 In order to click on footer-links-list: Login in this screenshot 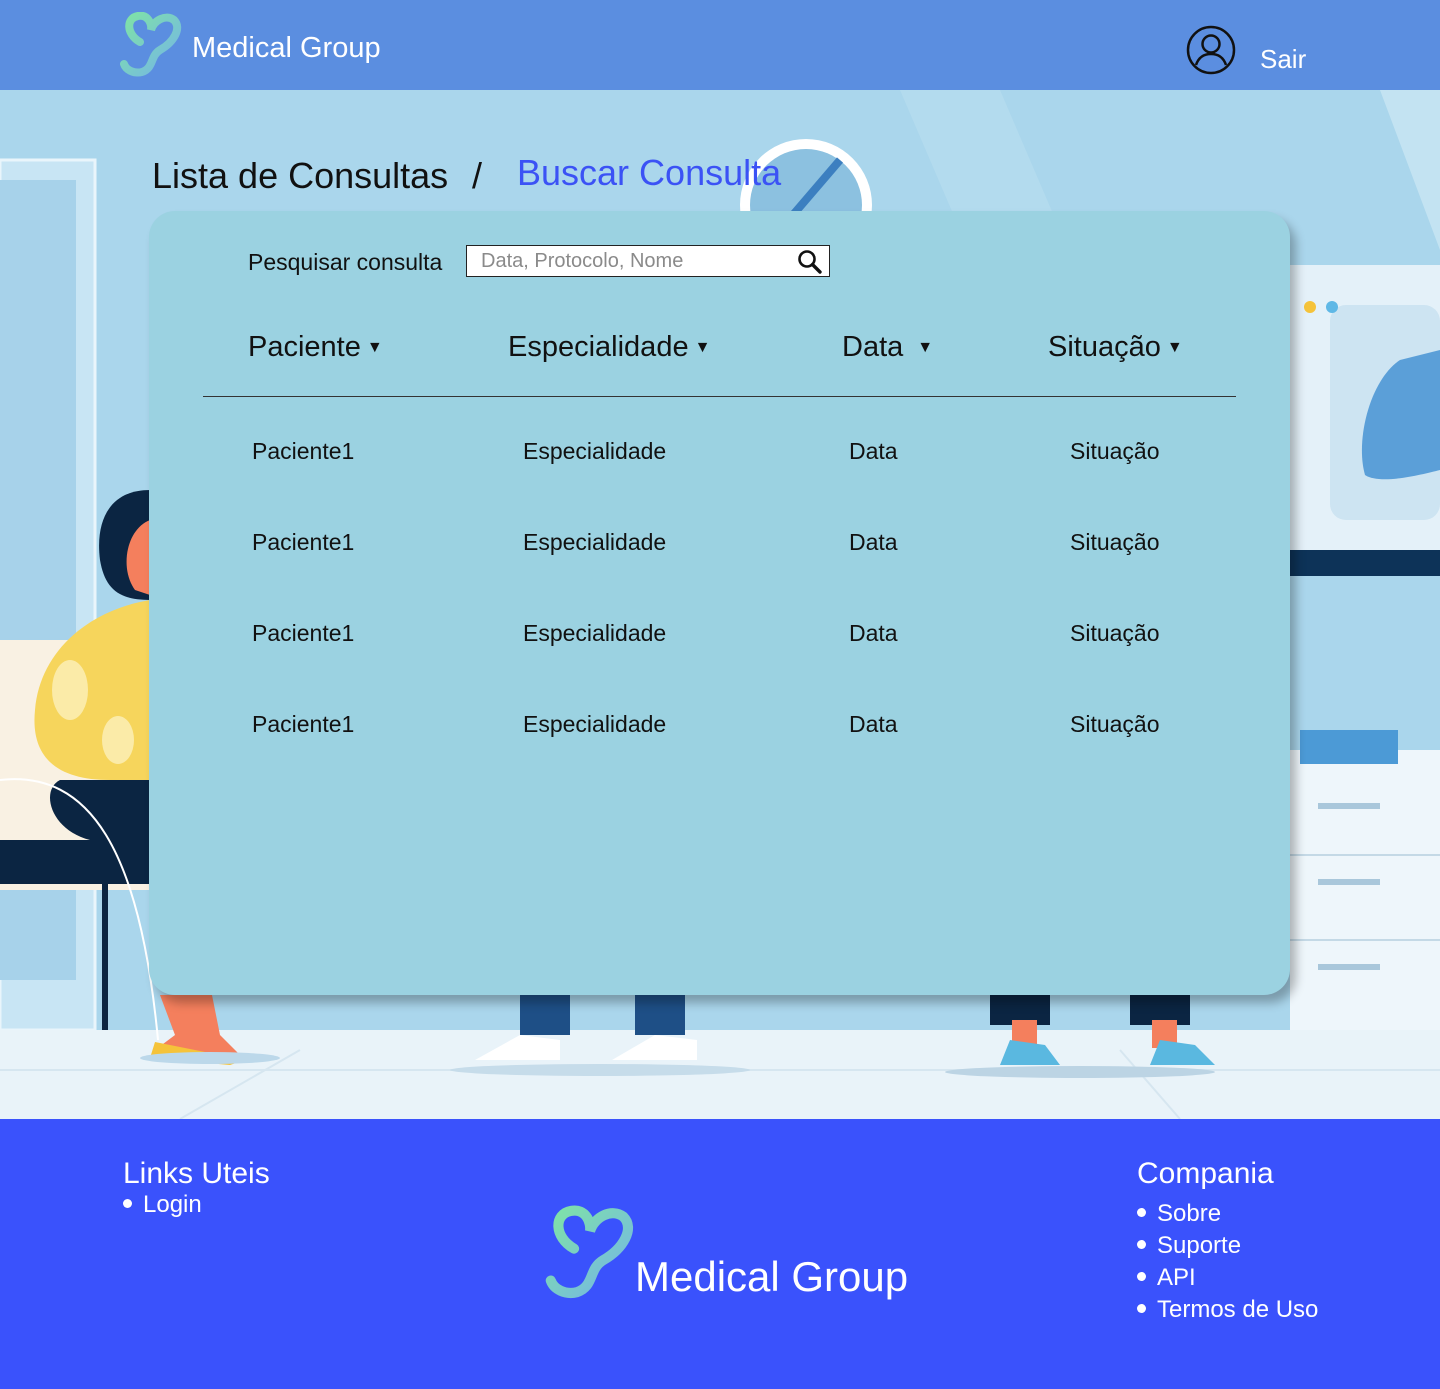, I will do `click(162, 1205)`.